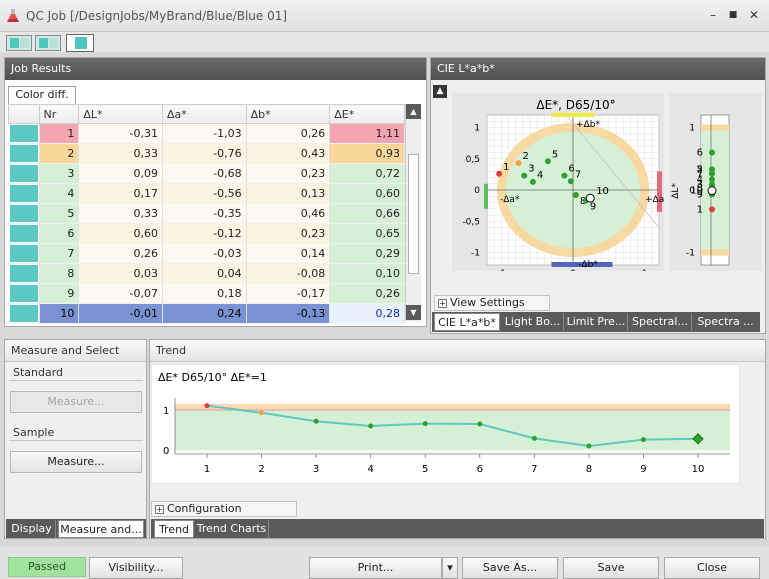 The width and height of the screenshot is (769, 579). I want to click on tab-display: Display, so click(32, 529).